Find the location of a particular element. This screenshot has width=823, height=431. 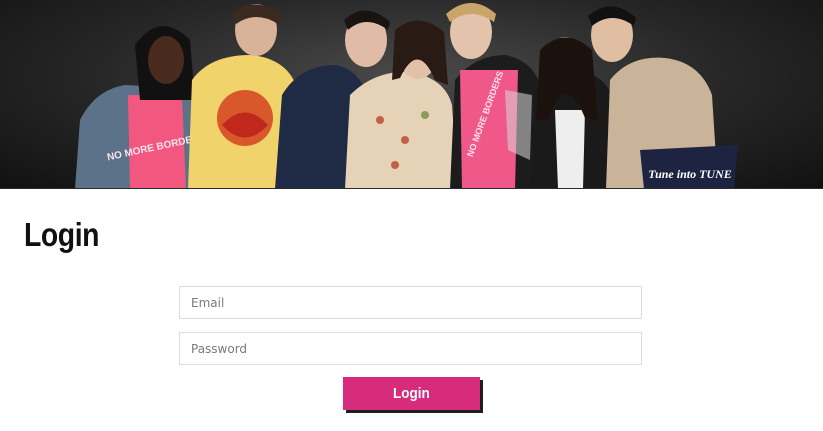

page-title: Login is located at coordinates (62, 234).